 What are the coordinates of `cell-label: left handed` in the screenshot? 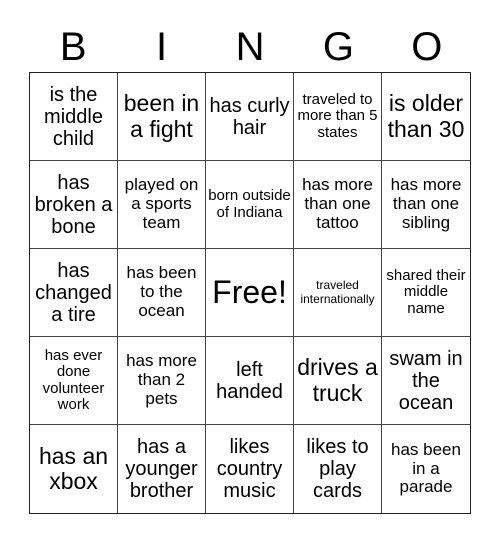 It's located at (249, 380).